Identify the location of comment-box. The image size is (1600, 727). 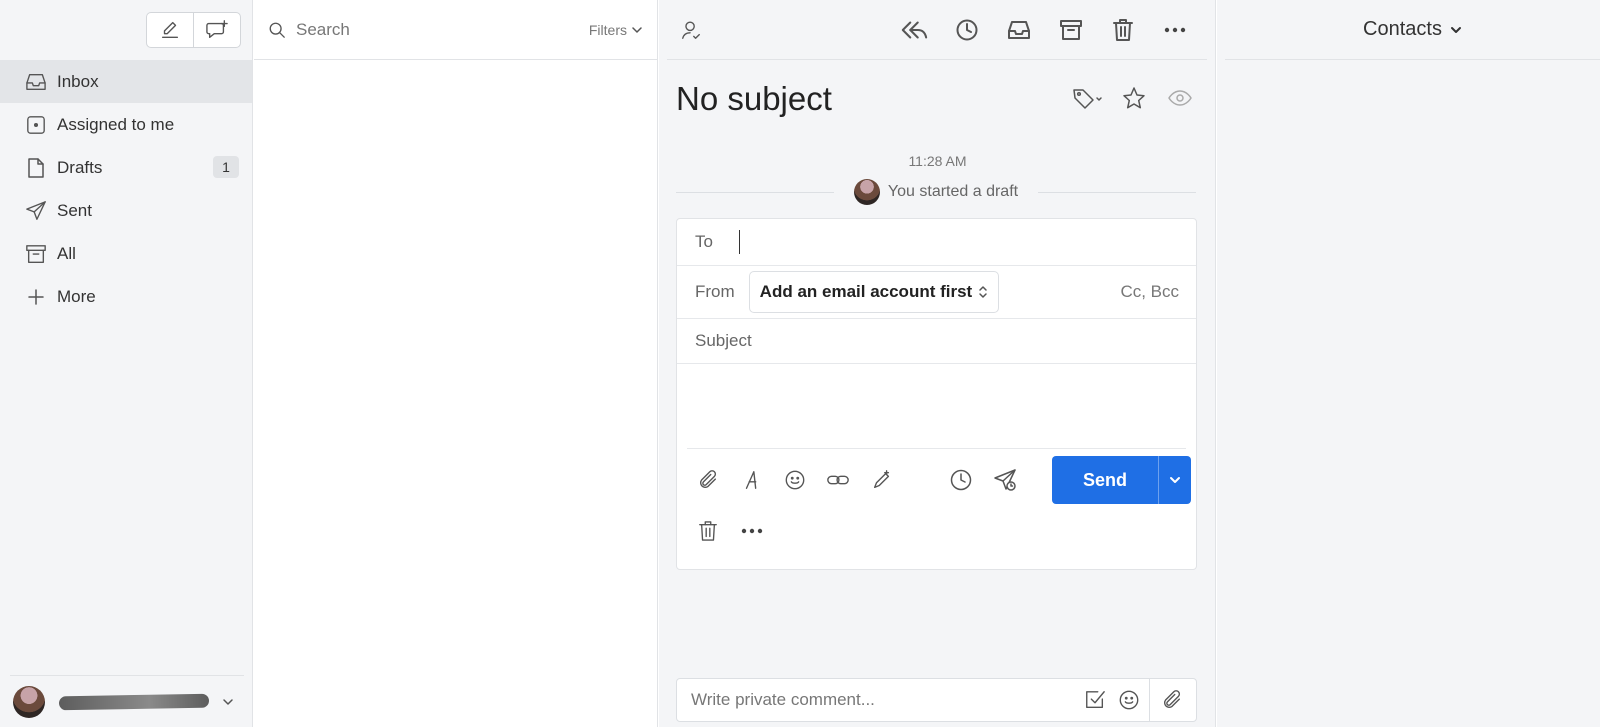
(936, 700).